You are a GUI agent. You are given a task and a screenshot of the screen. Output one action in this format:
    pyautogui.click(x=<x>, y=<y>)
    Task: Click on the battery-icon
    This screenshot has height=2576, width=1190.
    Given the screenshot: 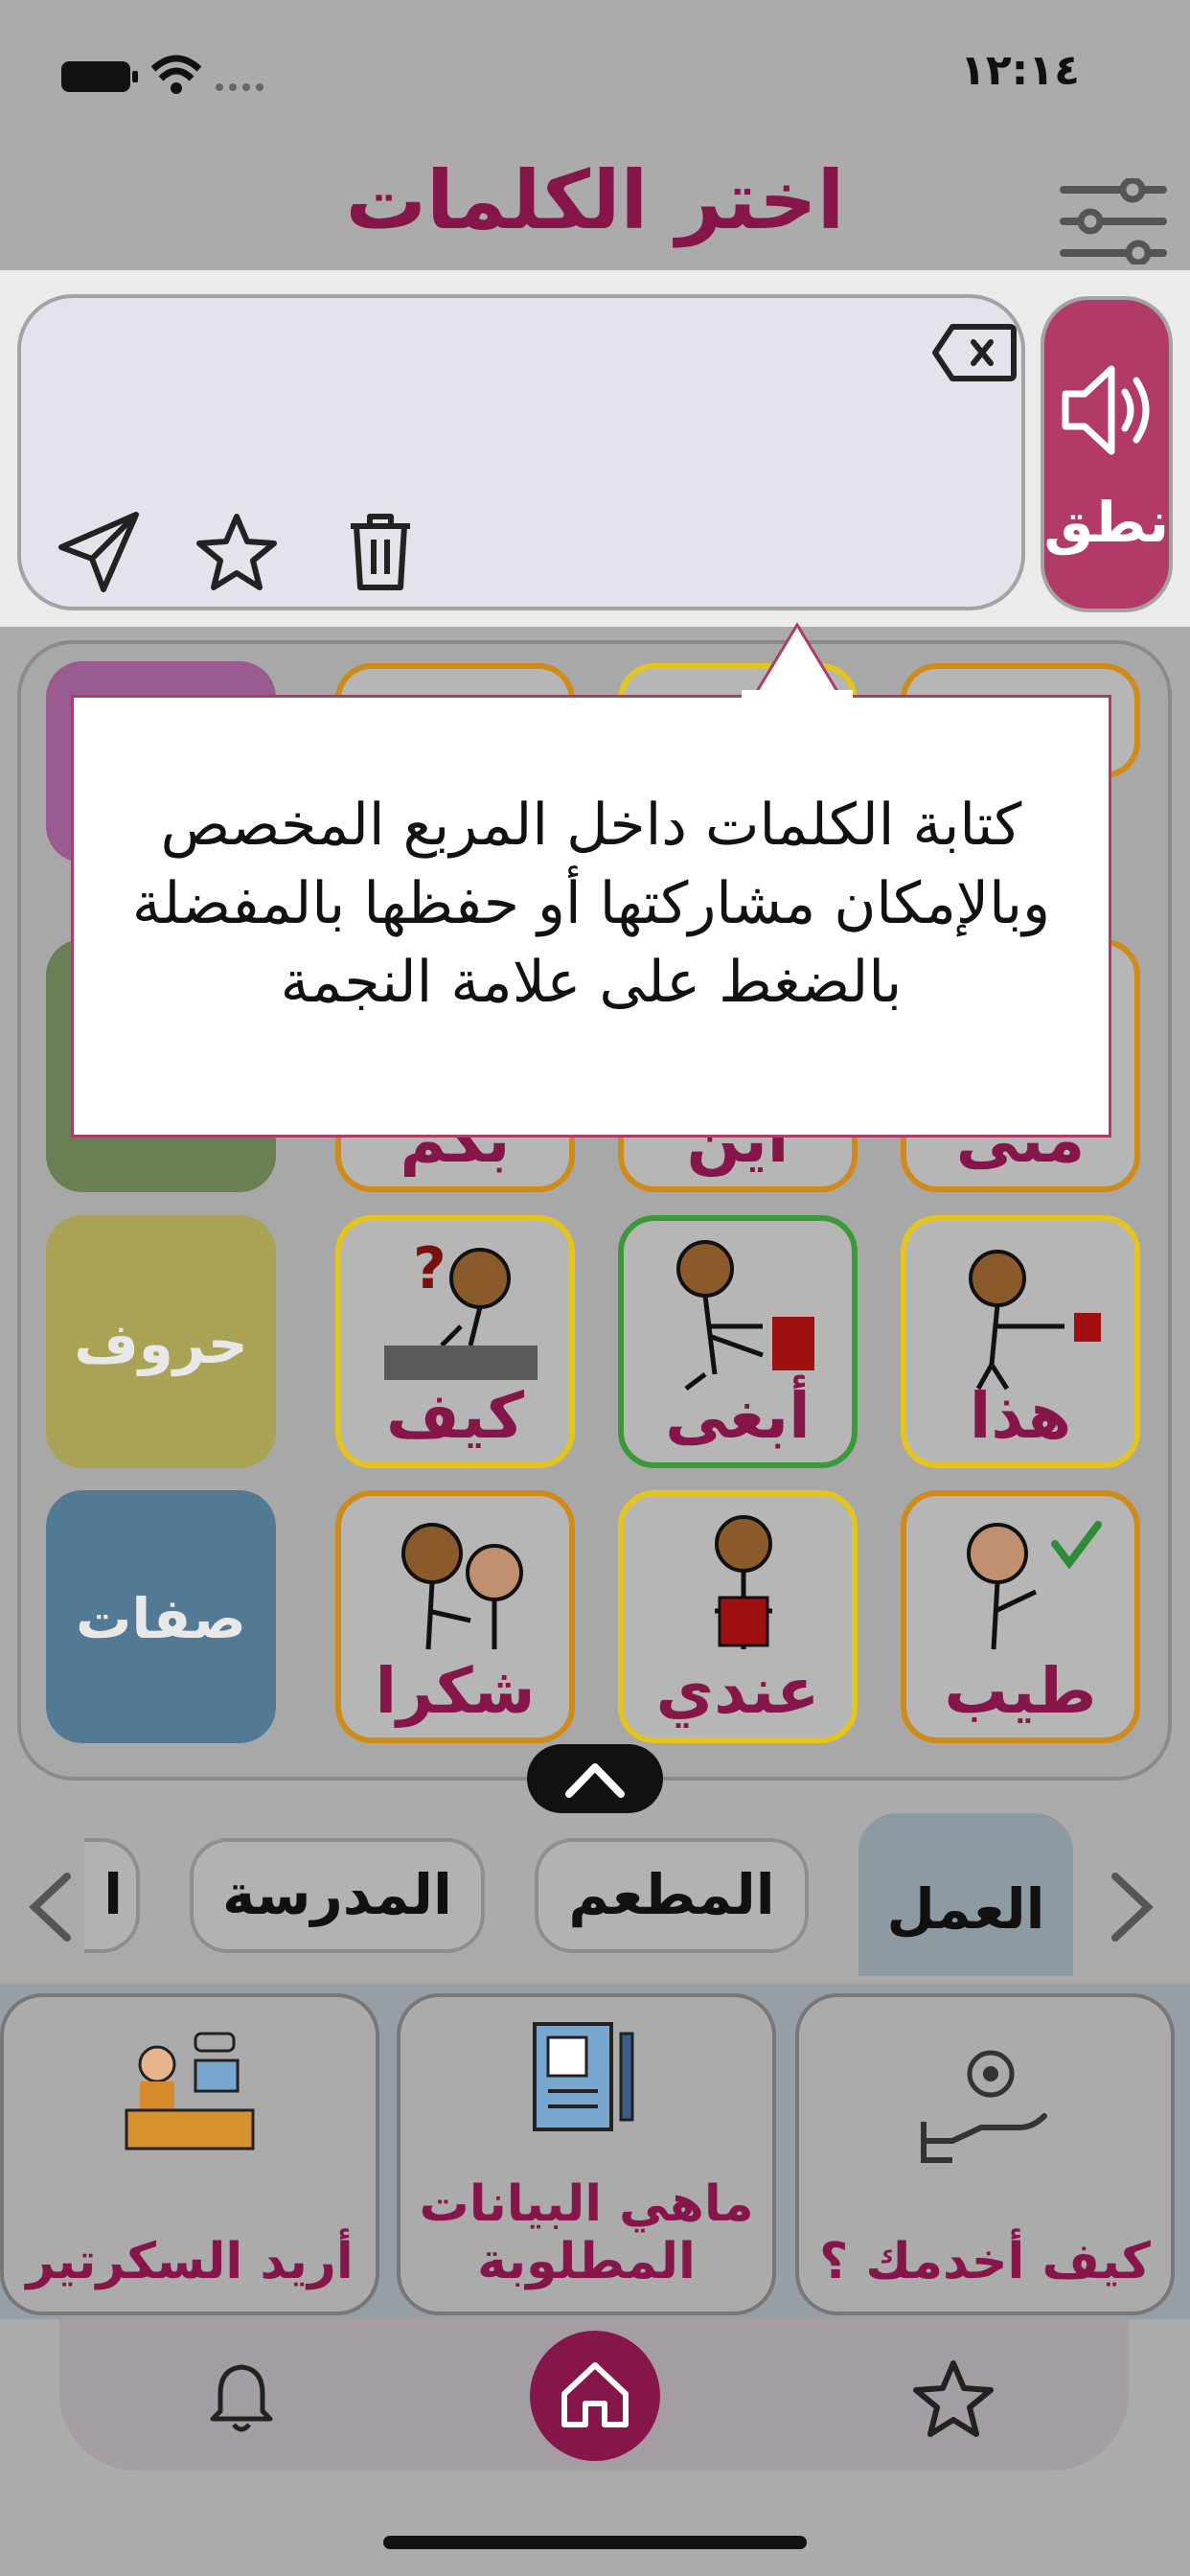 What is the action you would take?
    pyautogui.click(x=99, y=76)
    